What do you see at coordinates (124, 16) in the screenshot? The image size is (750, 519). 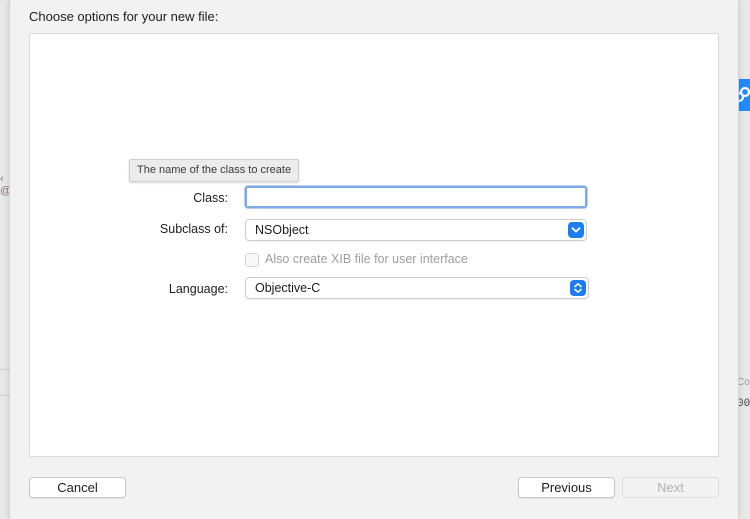 I see `sheet-title: Choose options for your new file:` at bounding box center [124, 16].